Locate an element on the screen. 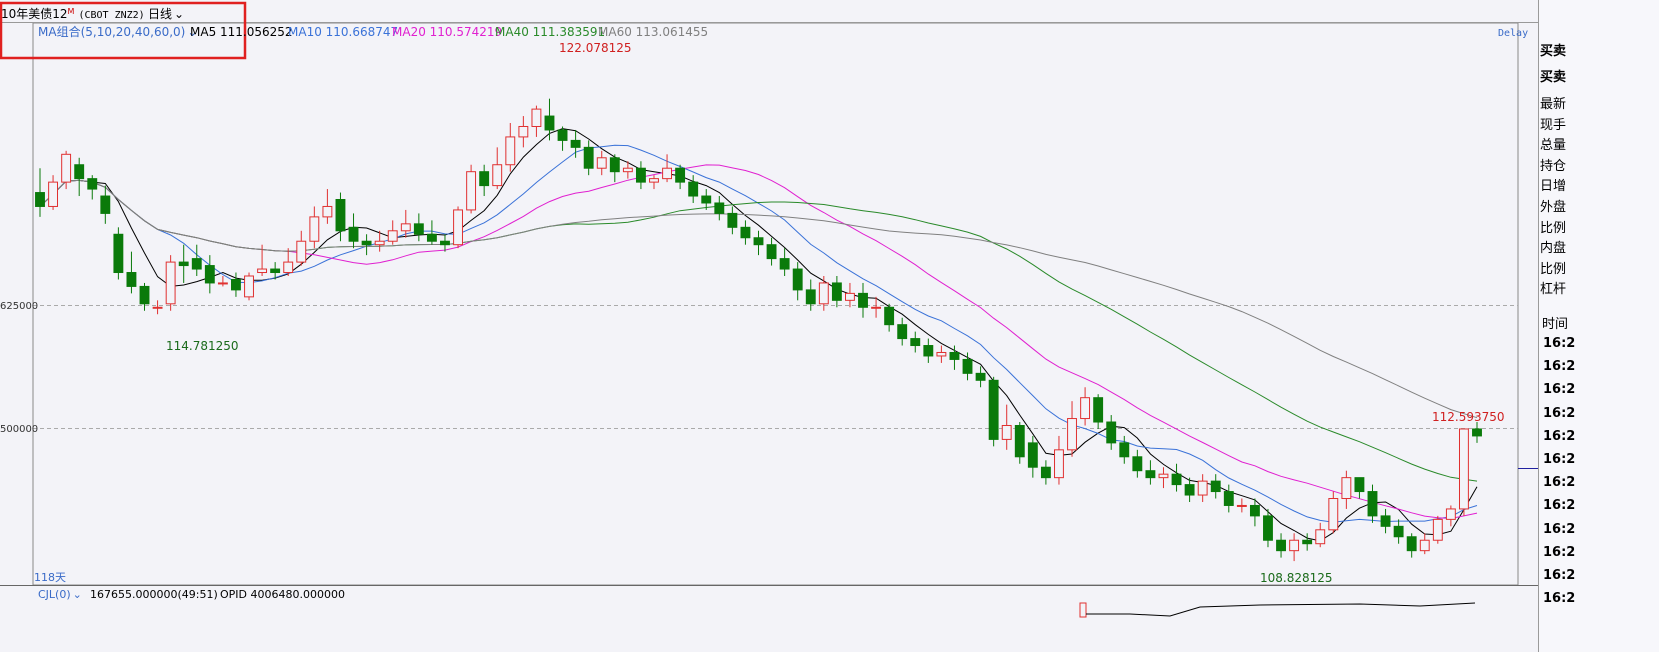 The width and height of the screenshot is (1659, 652). period-selector: 日线 ⌄ is located at coordinates (166, 14).